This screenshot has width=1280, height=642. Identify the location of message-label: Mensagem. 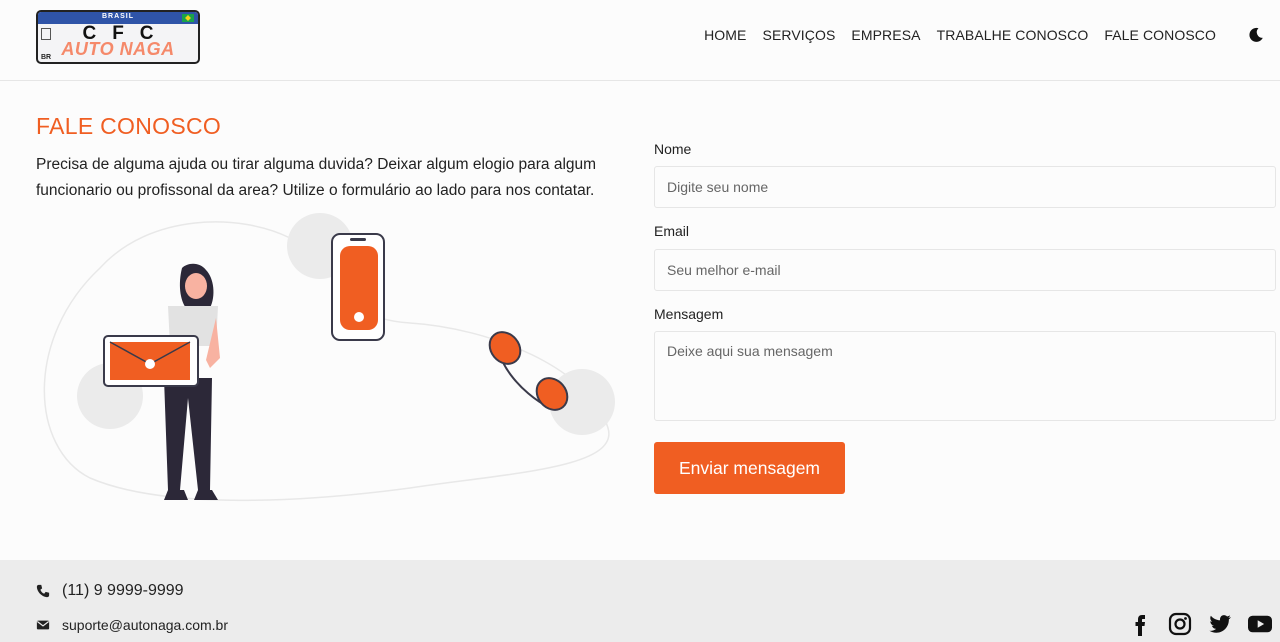
(689, 314).